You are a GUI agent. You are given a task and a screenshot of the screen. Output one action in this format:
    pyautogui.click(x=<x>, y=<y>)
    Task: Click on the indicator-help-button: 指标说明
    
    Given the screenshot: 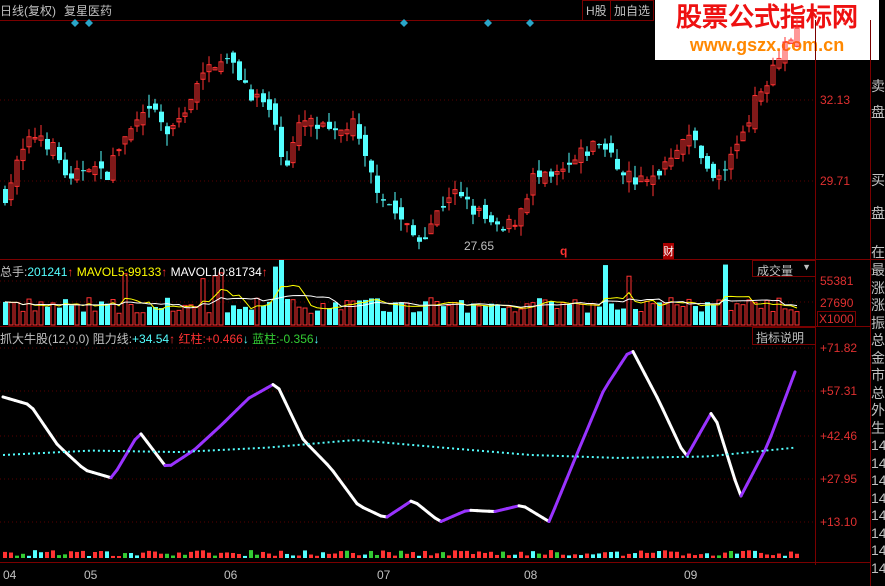 What is the action you would take?
    pyautogui.click(x=784, y=336)
    